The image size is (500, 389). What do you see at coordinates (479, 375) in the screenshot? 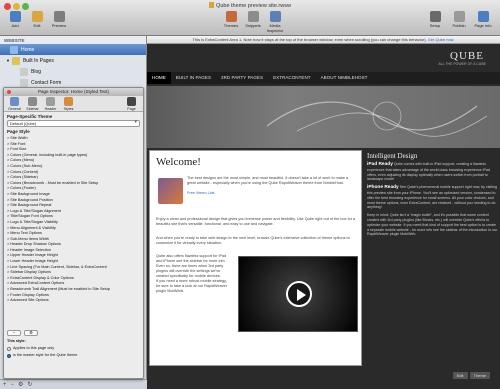
I see `theme-site-button: Theme` at bounding box center [479, 375].